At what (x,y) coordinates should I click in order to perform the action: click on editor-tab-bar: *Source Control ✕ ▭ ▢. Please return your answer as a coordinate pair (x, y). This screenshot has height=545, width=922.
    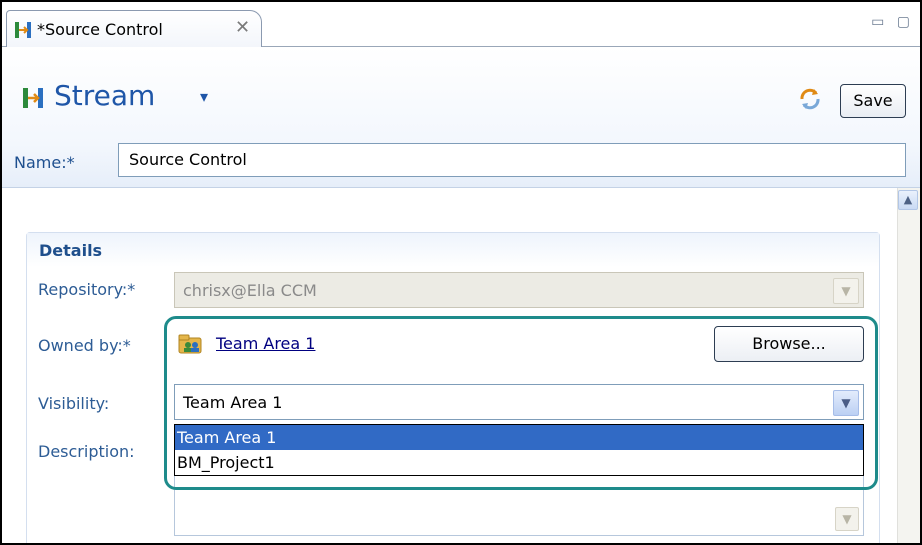
    Looking at the image, I should click on (461, 24).